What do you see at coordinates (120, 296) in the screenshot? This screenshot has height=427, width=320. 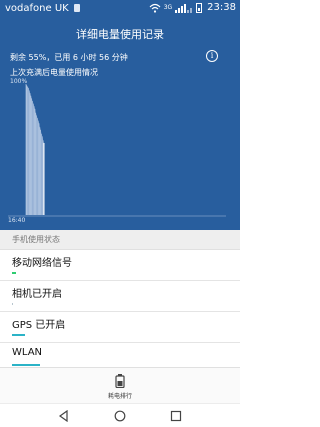 I see `list-item-camera: 相机已开启` at bounding box center [120, 296].